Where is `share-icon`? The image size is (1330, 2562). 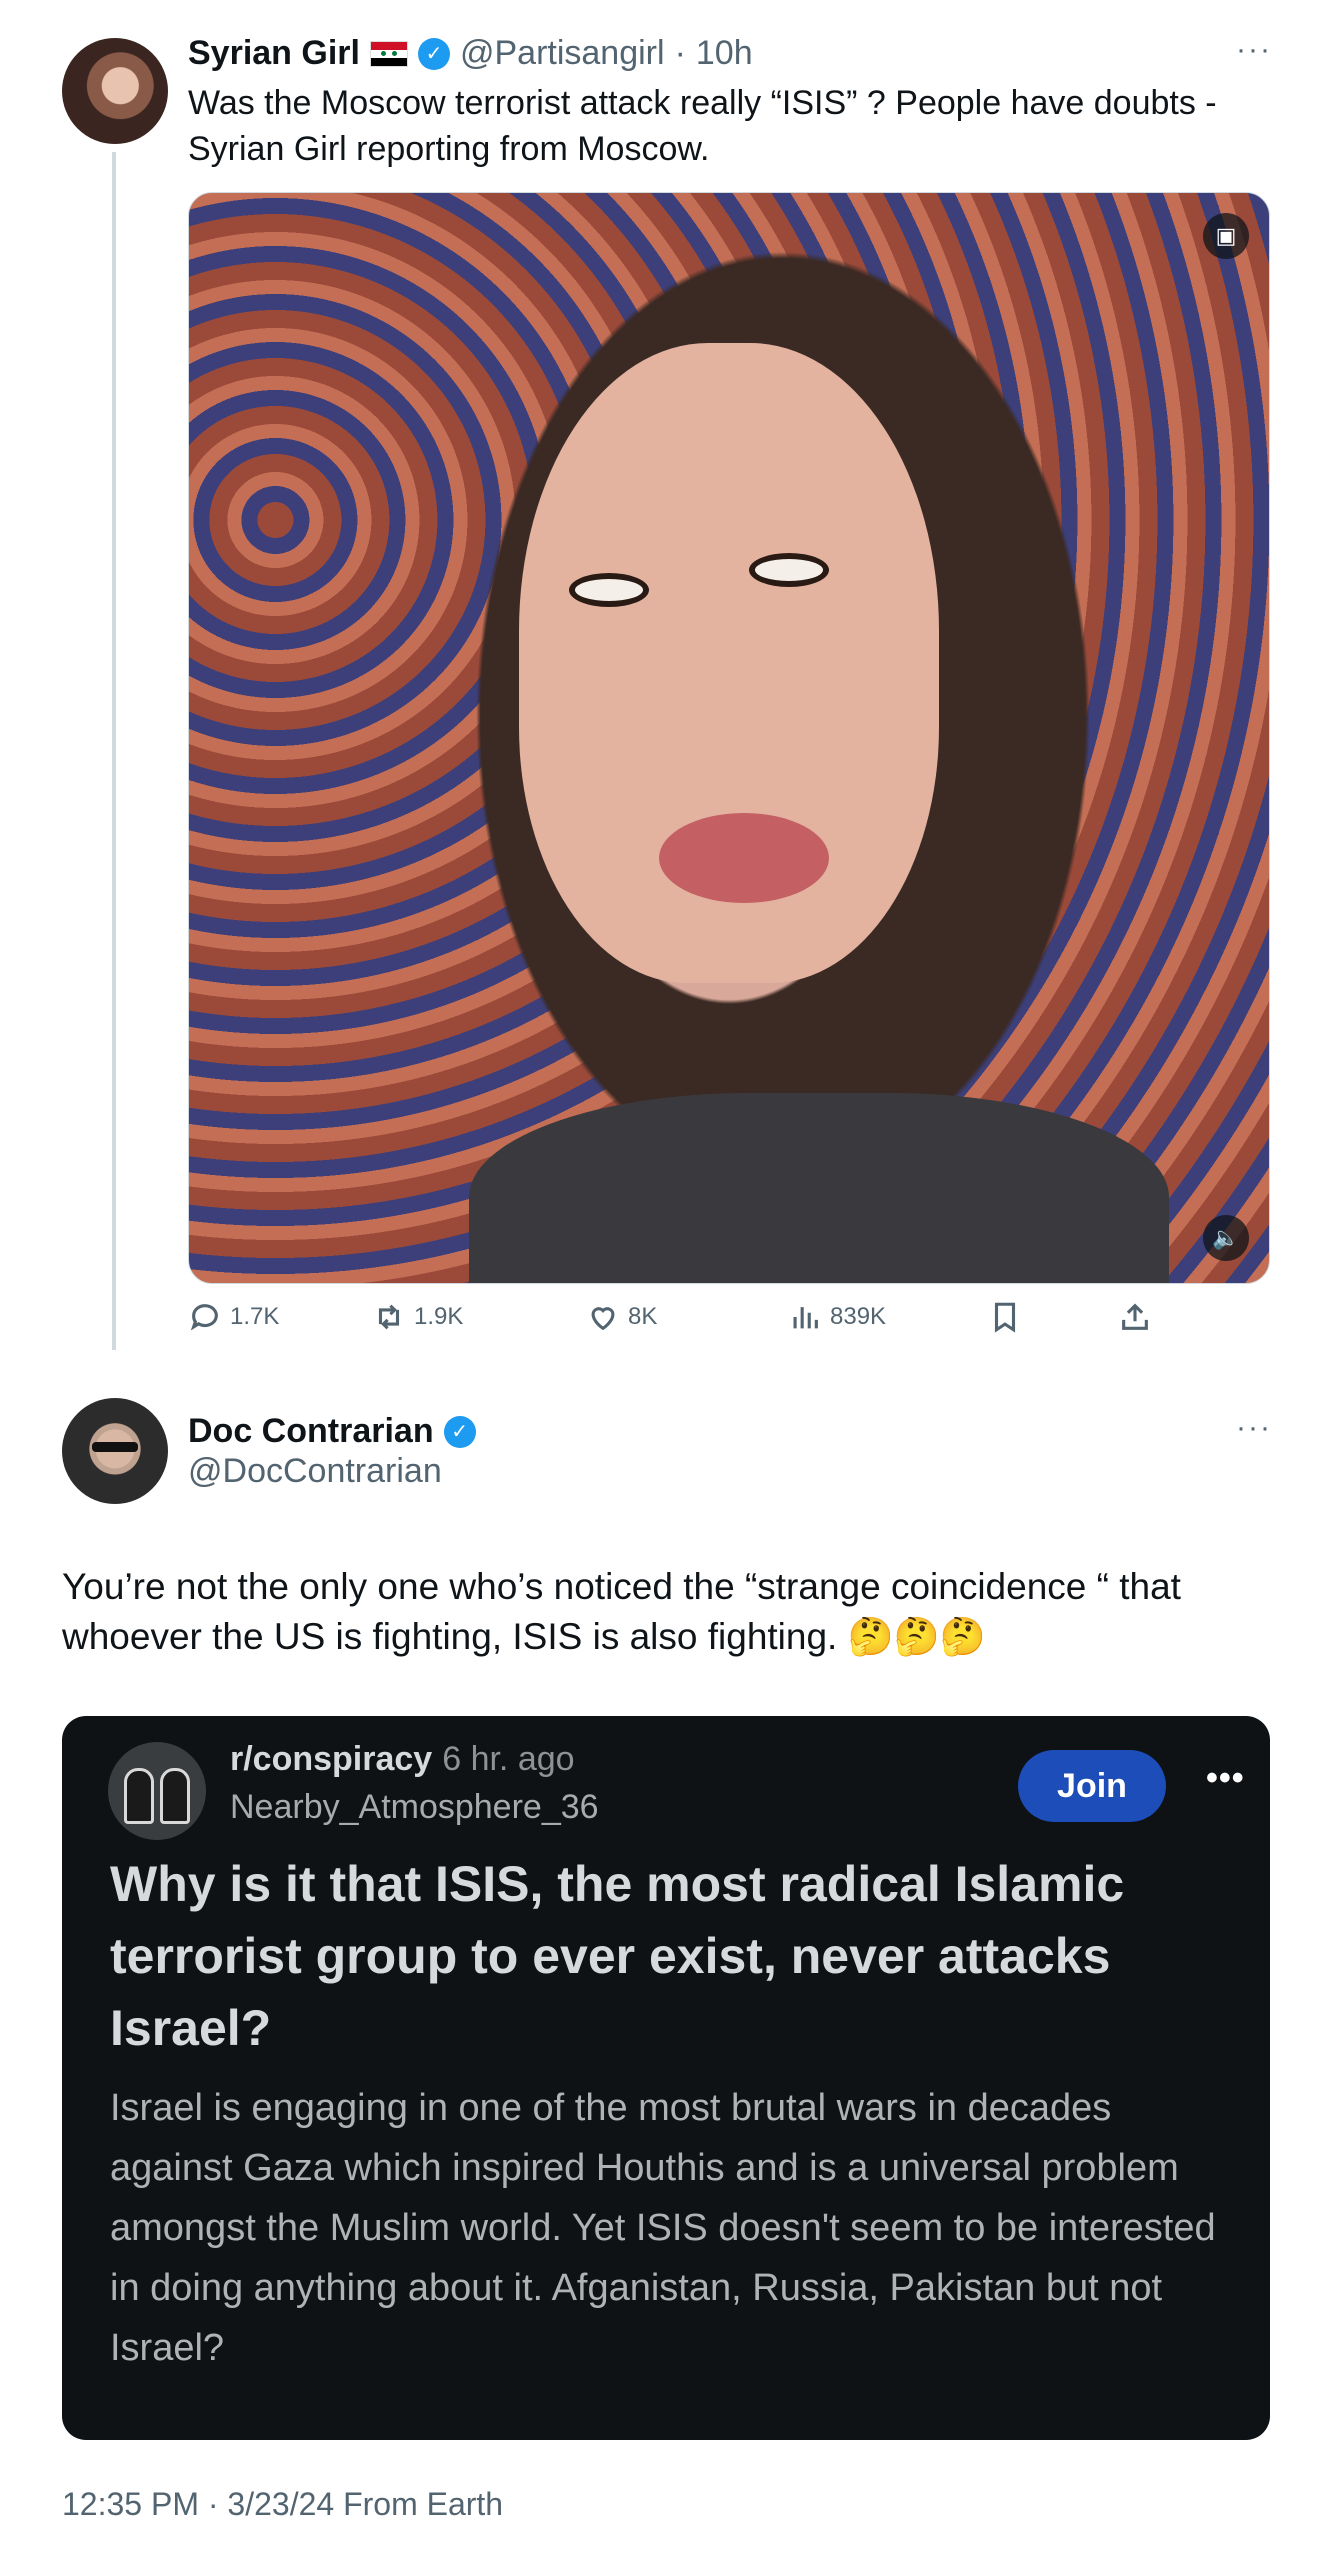 share-icon is located at coordinates (1135, 1316).